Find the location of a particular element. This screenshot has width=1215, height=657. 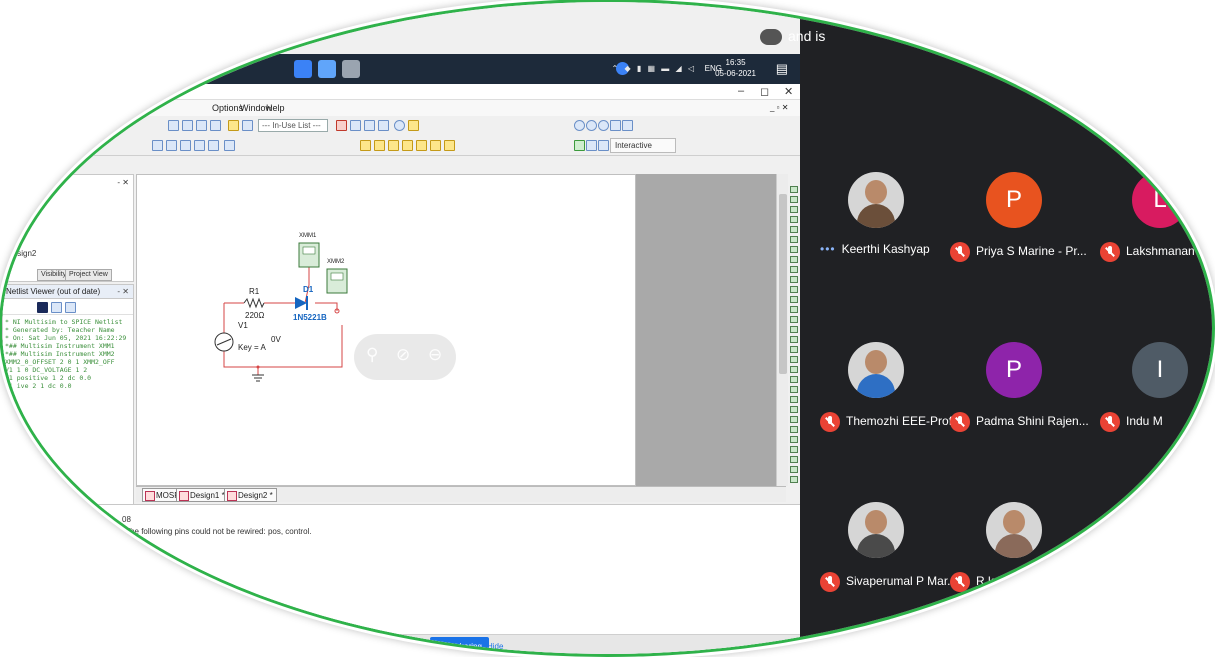

toolbox-item: Design2 is located at coordinates (21, 253).